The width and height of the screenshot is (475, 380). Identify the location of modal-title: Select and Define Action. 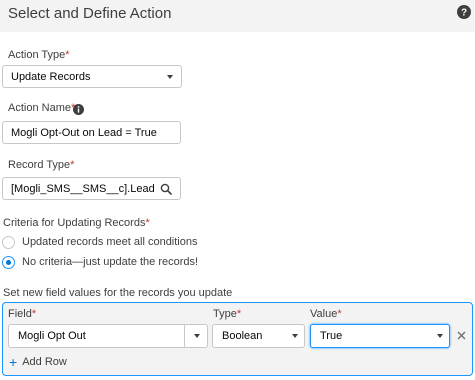
(90, 13).